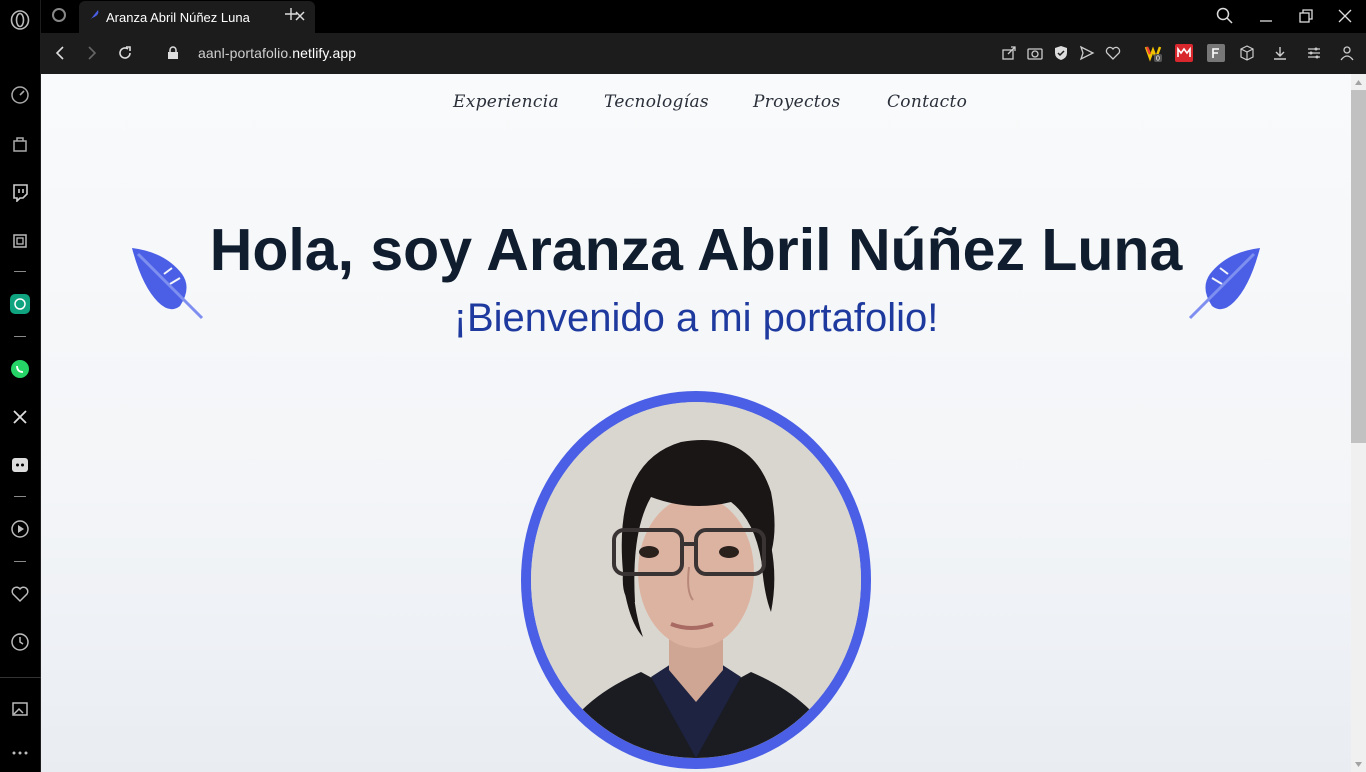  What do you see at coordinates (1347, 53) in the screenshot?
I see `profile-icon` at bounding box center [1347, 53].